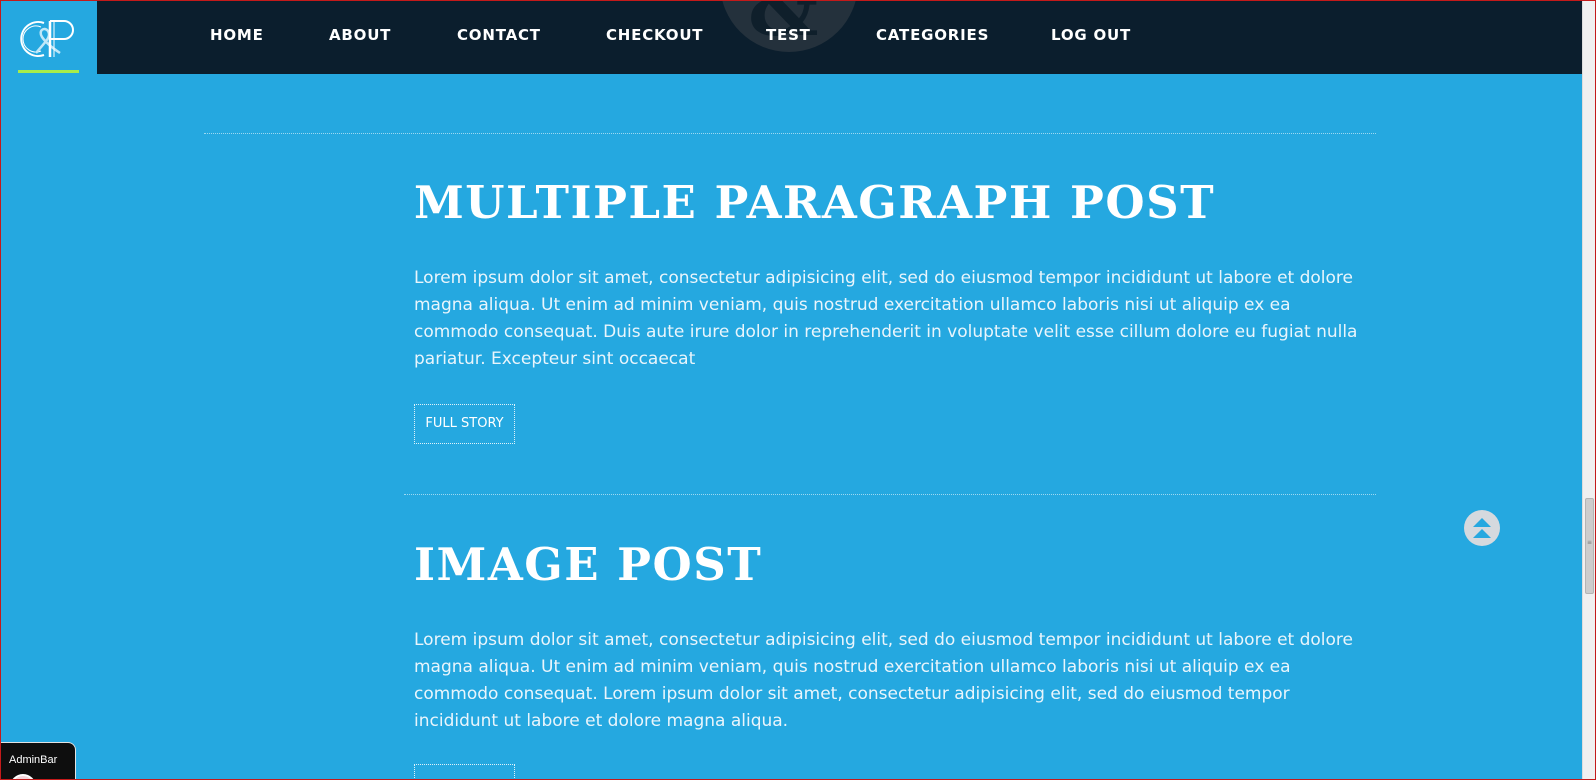 Image resolution: width=1596 pixels, height=780 pixels. Describe the element at coordinates (790, 133) in the screenshot. I see `section-divider` at that location.